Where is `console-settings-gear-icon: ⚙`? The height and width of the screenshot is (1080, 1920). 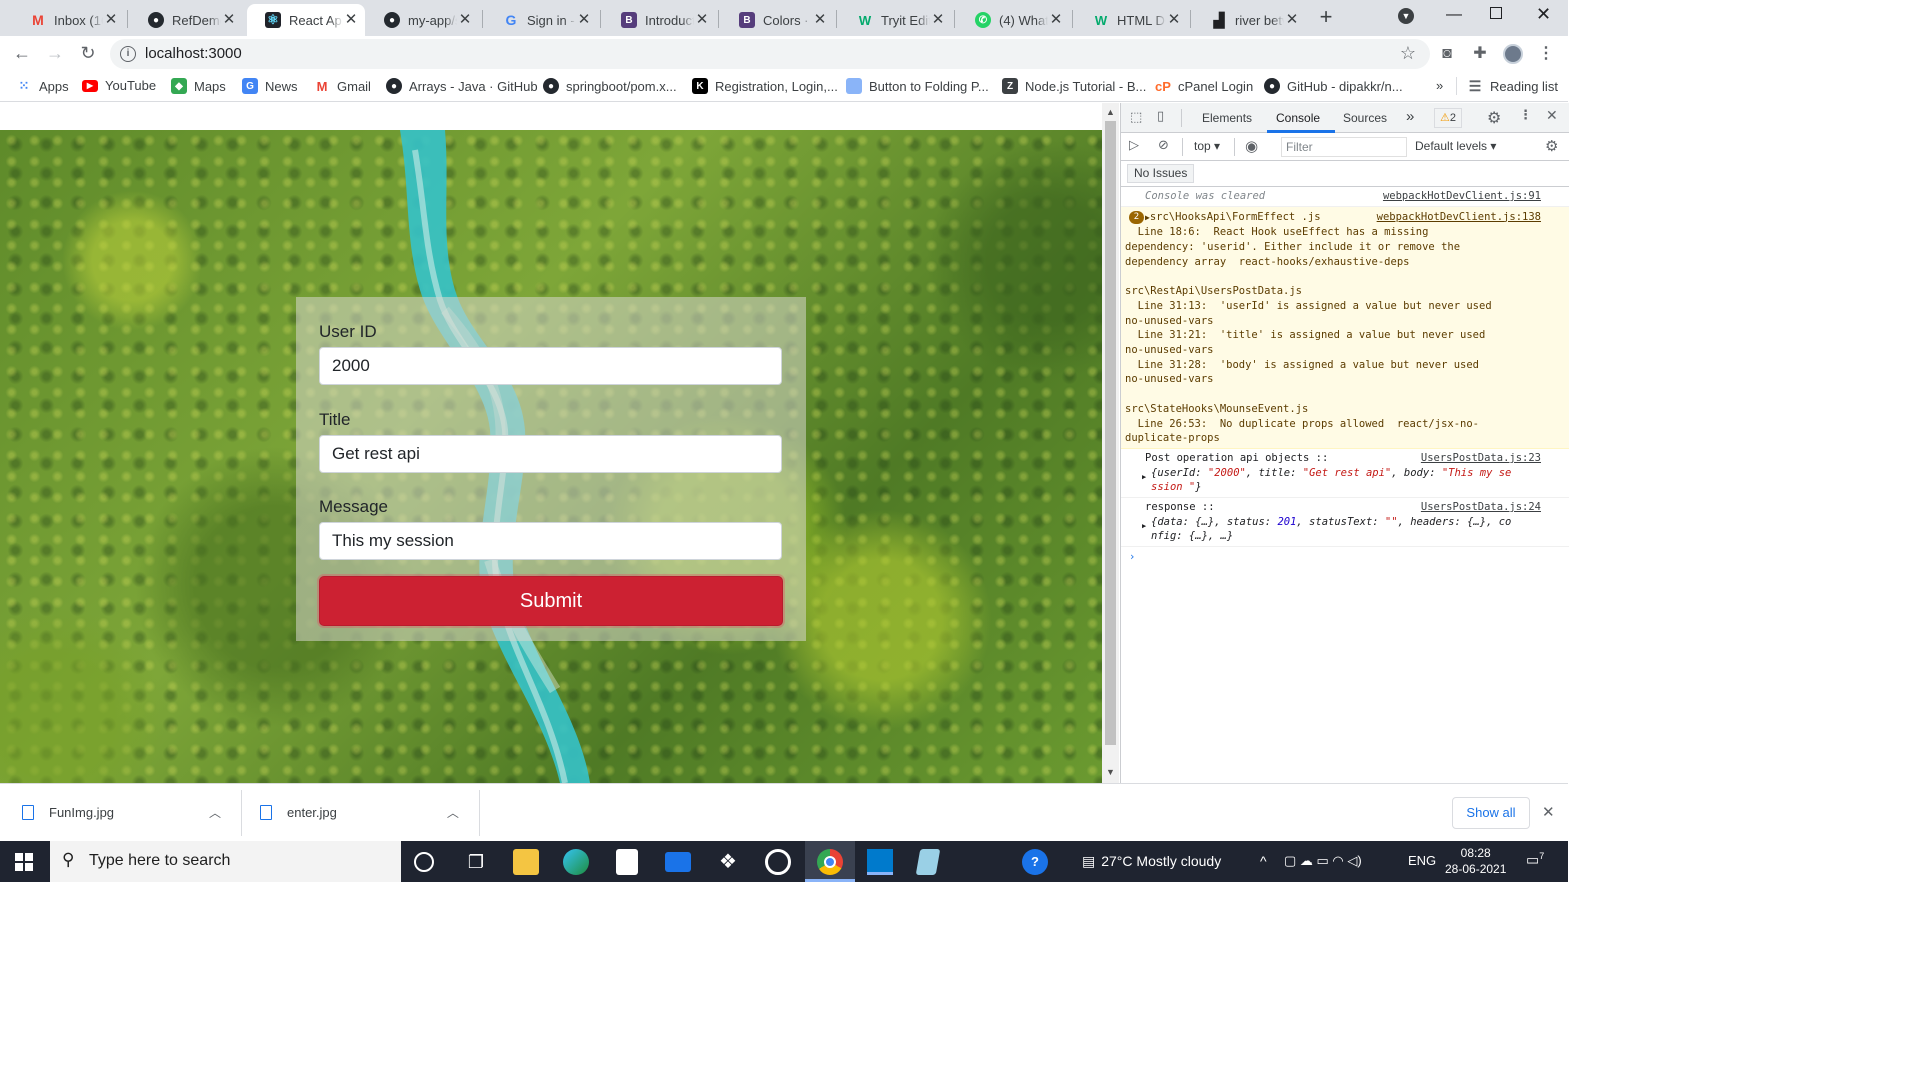
console-settings-gear-icon: ⚙ is located at coordinates (1551, 146).